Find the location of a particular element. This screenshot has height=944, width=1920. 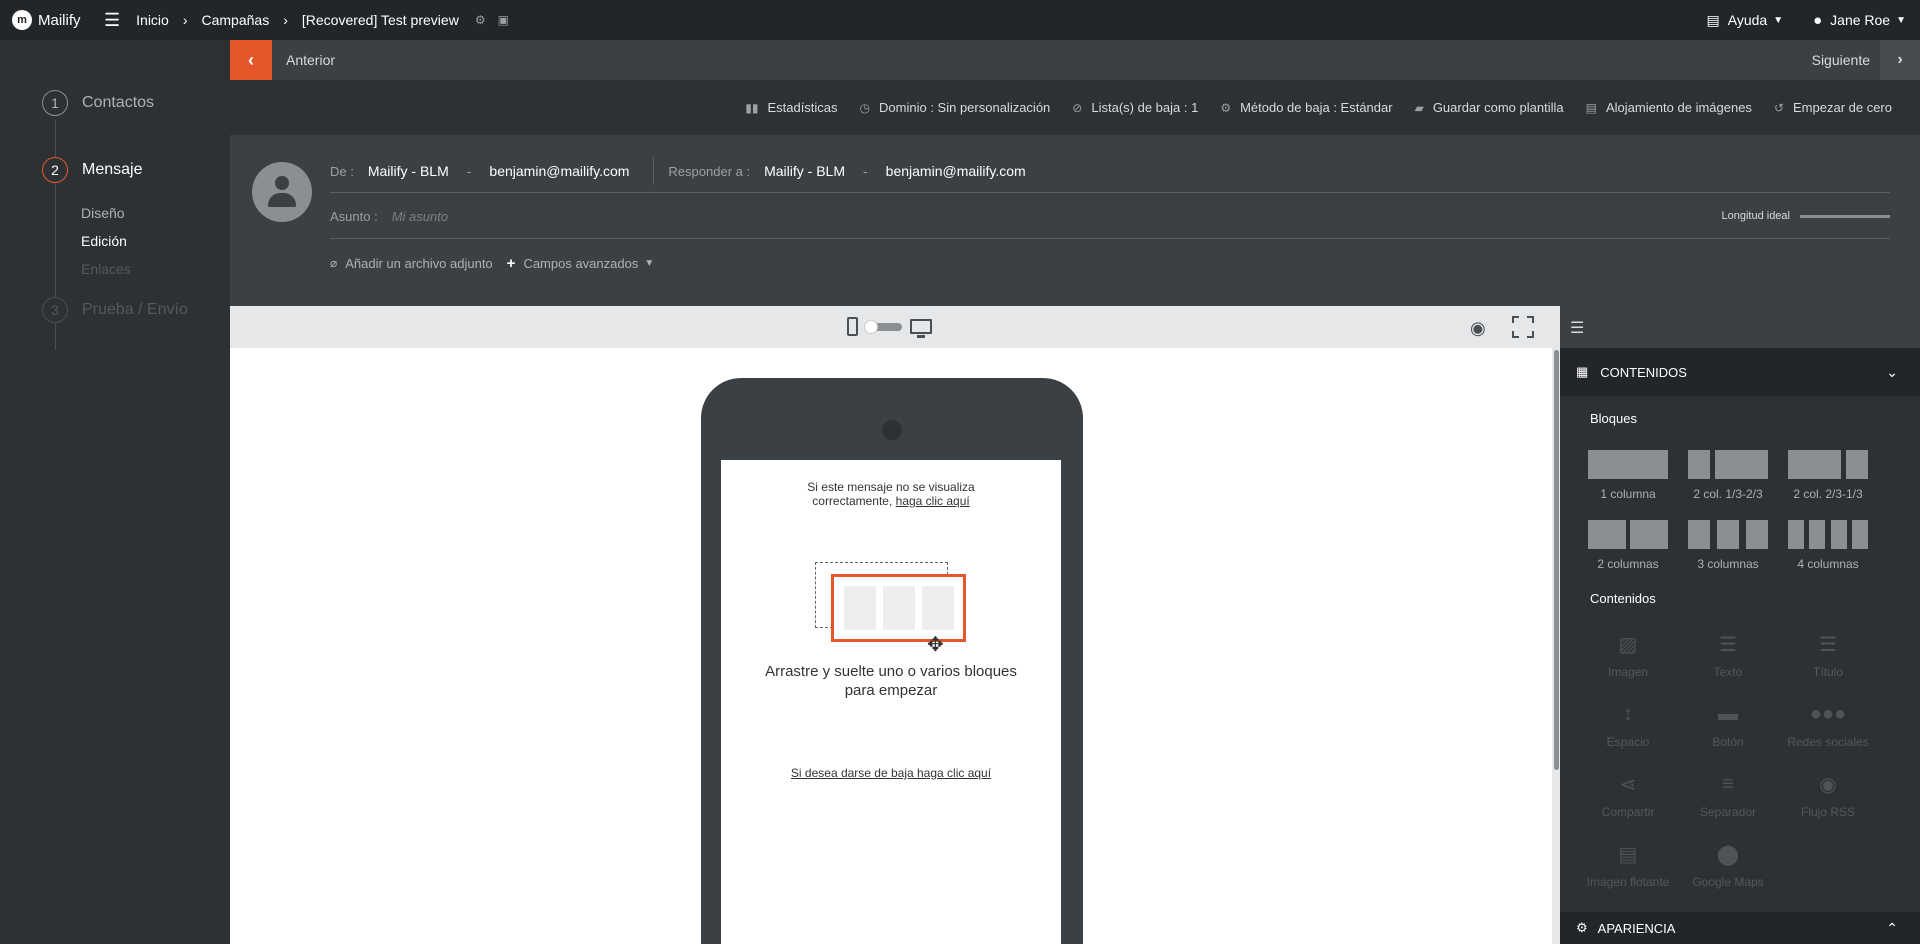

substep-edit: Edición is located at coordinates (104, 241).